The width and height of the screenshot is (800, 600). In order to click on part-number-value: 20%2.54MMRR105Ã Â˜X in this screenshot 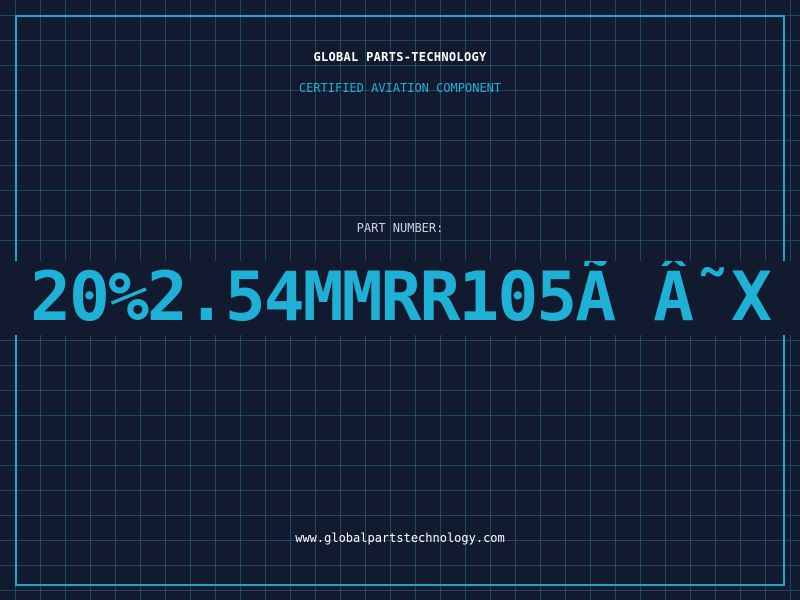, I will do `click(401, 298)`.